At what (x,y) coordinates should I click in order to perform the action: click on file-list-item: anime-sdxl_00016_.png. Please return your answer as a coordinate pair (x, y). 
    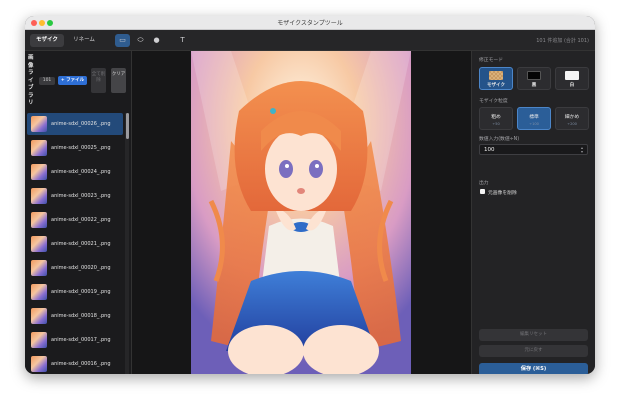
    Looking at the image, I should click on (75, 363).